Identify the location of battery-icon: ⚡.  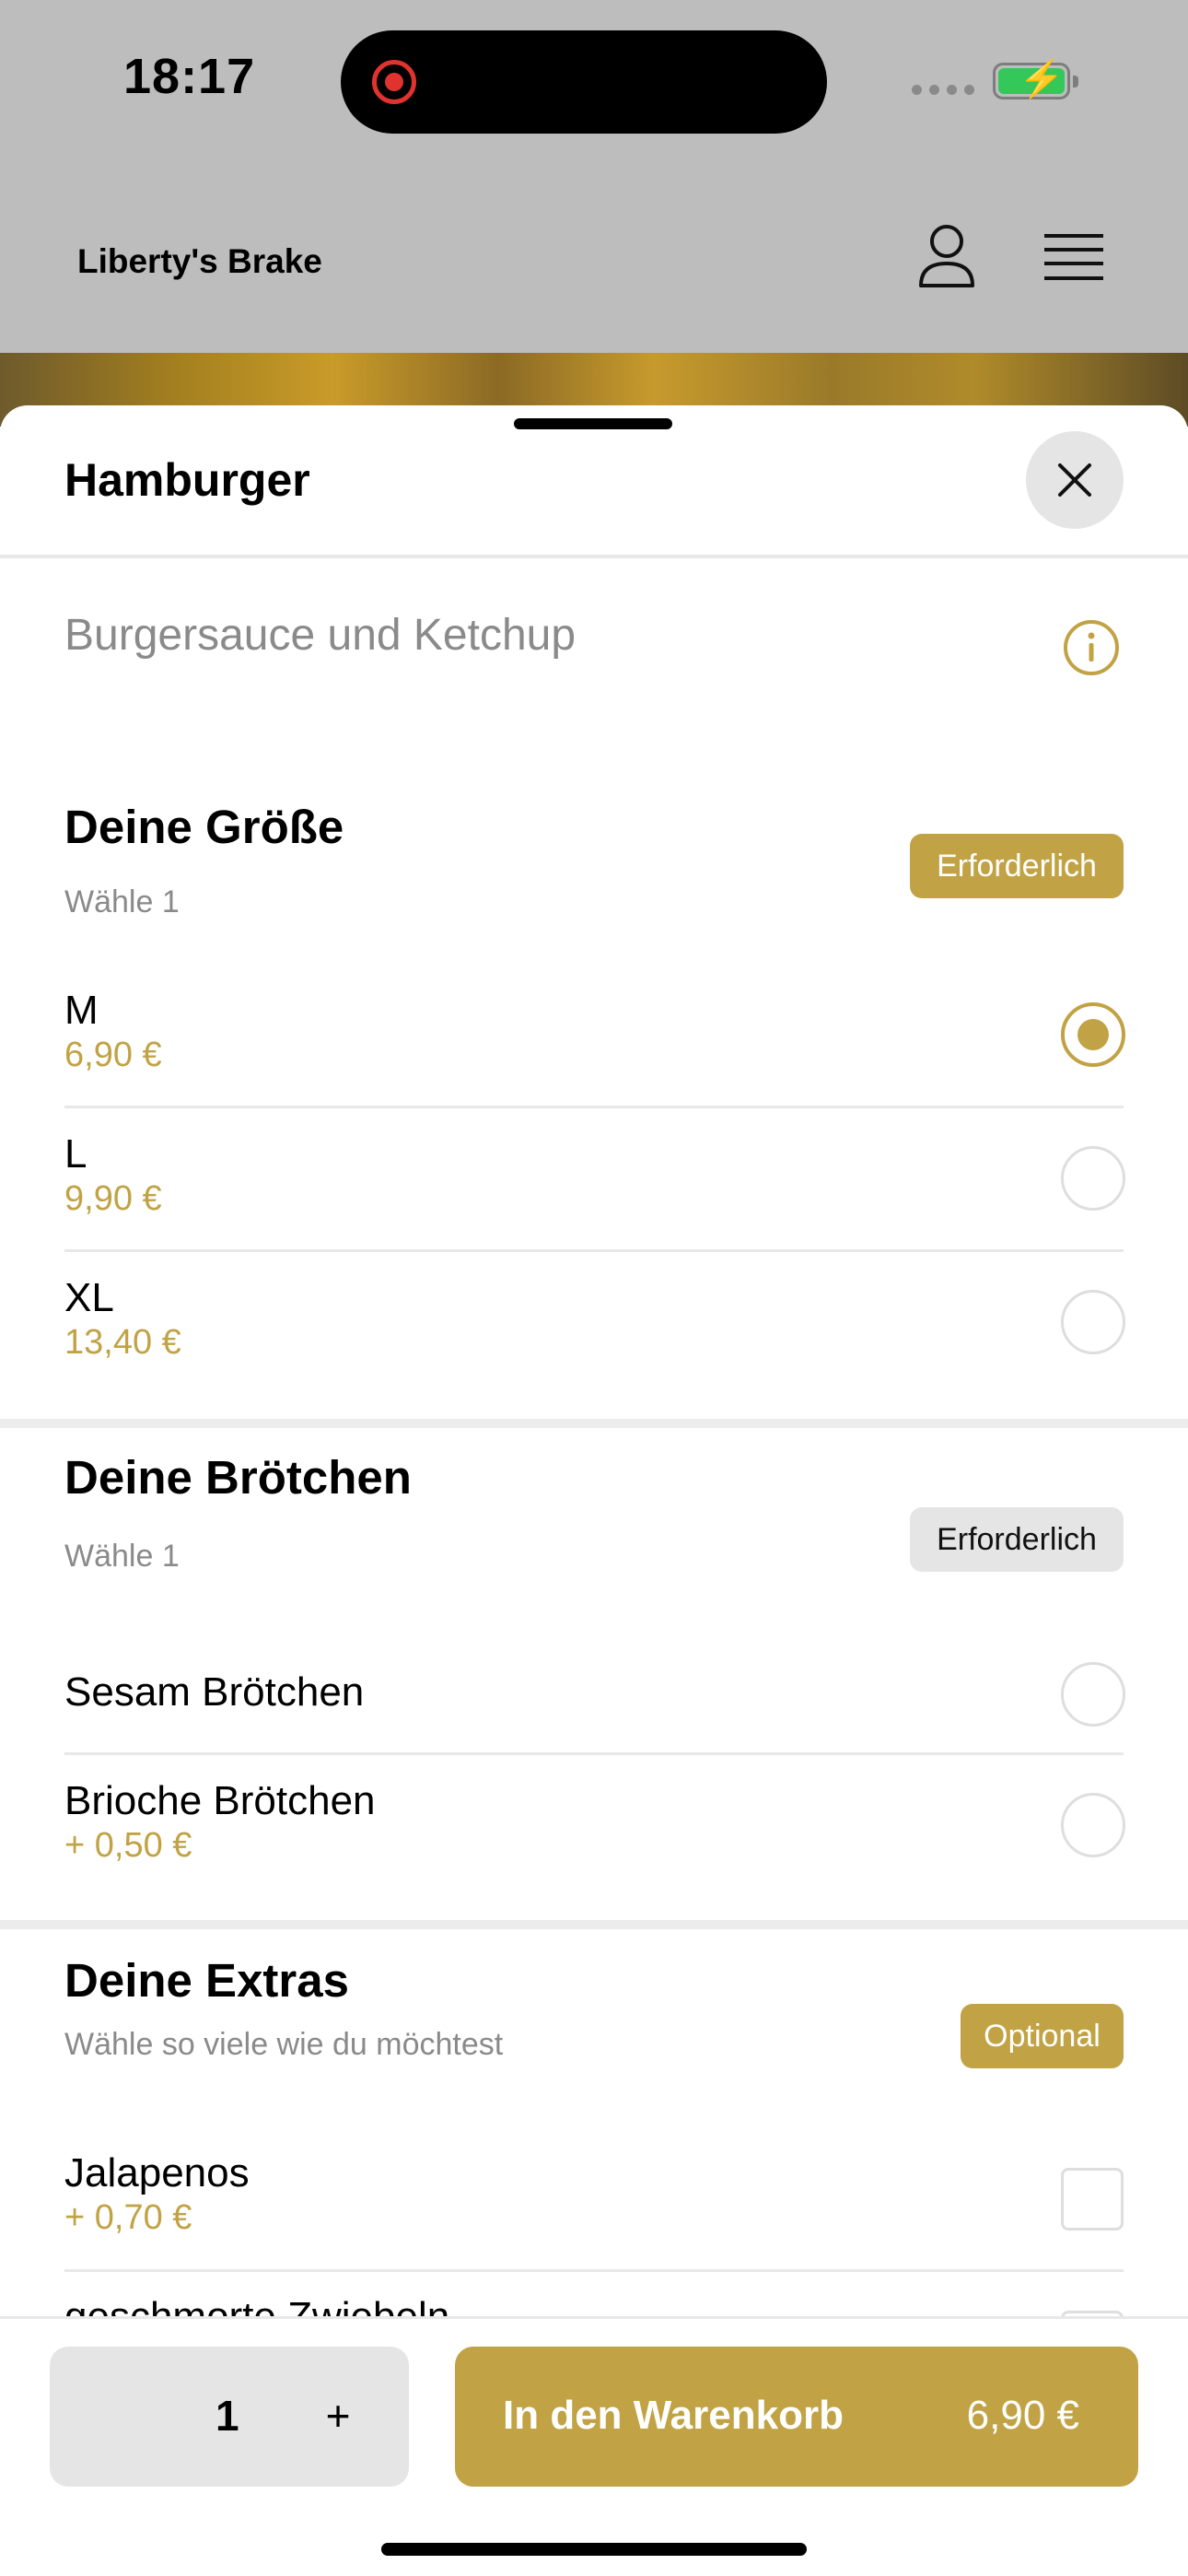
(1035, 79).